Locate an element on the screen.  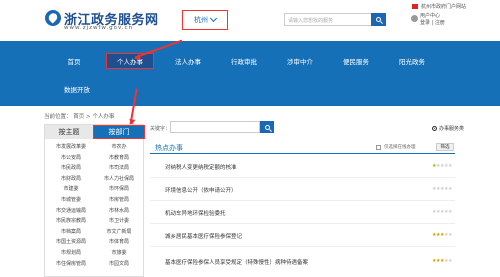
logo-icon is located at coordinates (53, 18).